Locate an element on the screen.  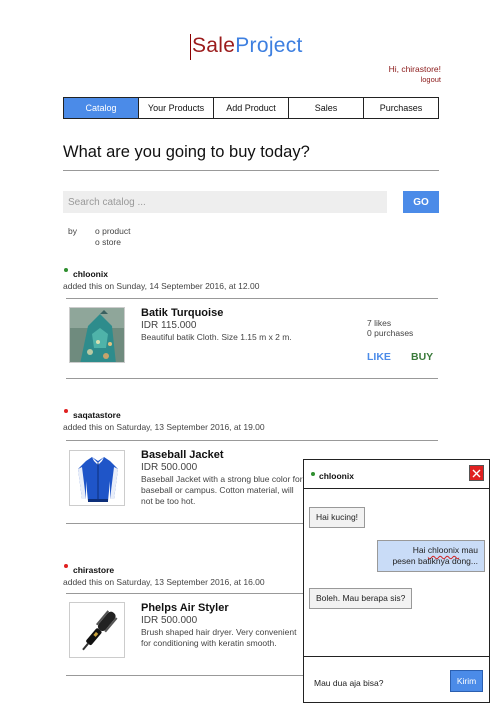
buy-button: BUY is located at coordinates (422, 357).